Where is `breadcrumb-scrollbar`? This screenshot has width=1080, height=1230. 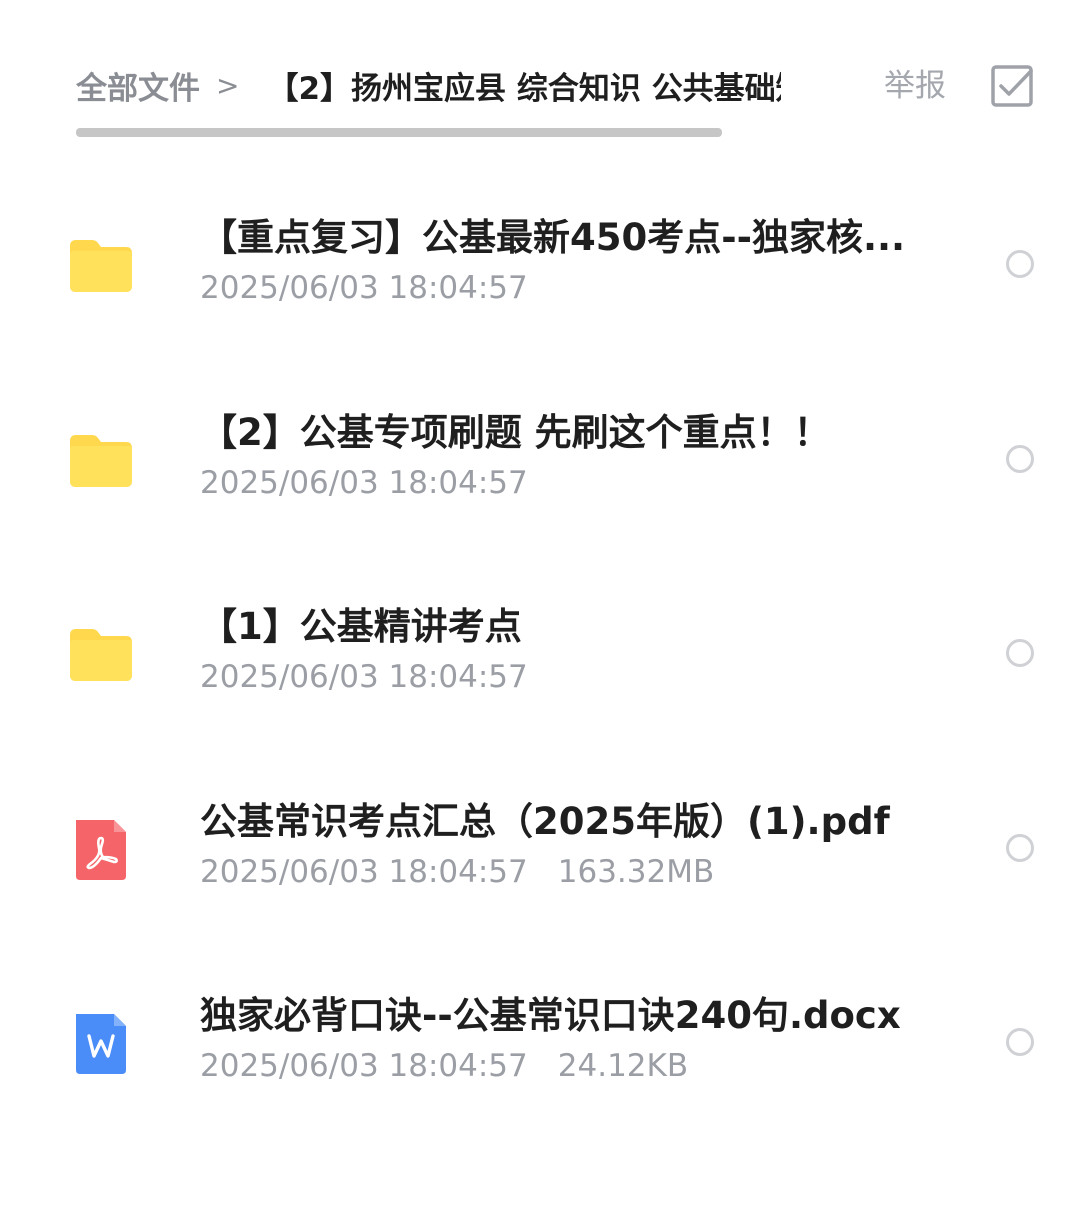
breadcrumb-scrollbar is located at coordinates (399, 132).